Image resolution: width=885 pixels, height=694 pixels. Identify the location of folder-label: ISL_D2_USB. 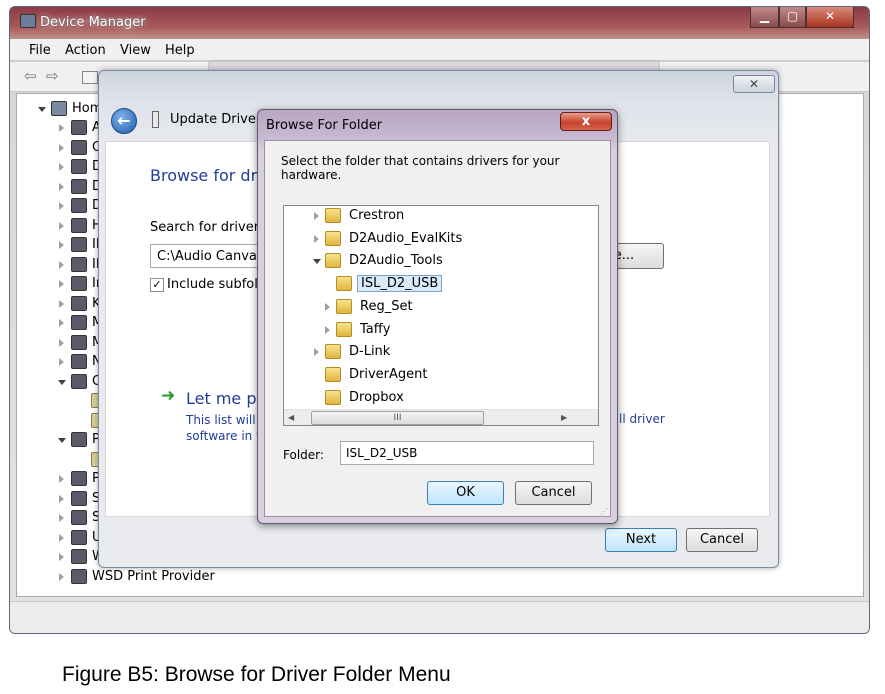
(400, 283).